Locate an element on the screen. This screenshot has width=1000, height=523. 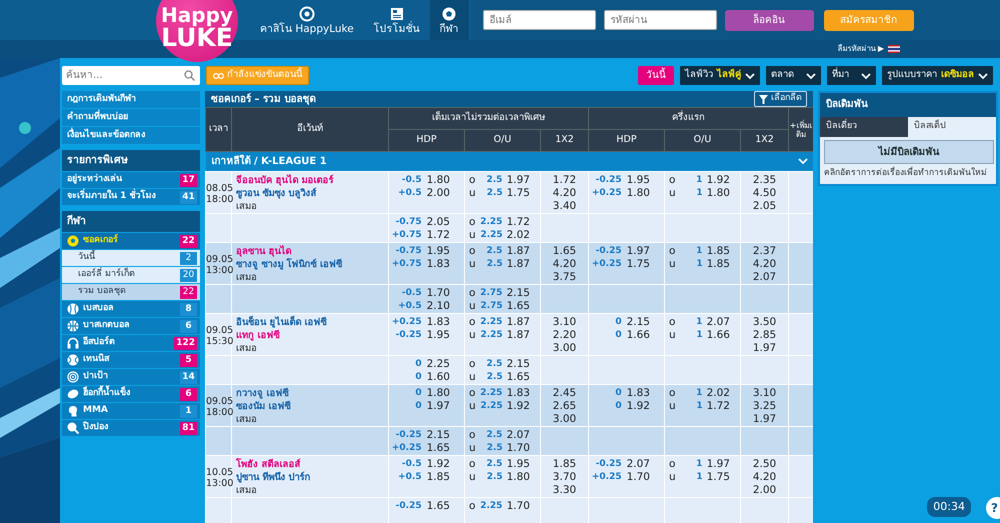
sidebar-link: คำถามที่พบบ่อย is located at coordinates (131, 117).